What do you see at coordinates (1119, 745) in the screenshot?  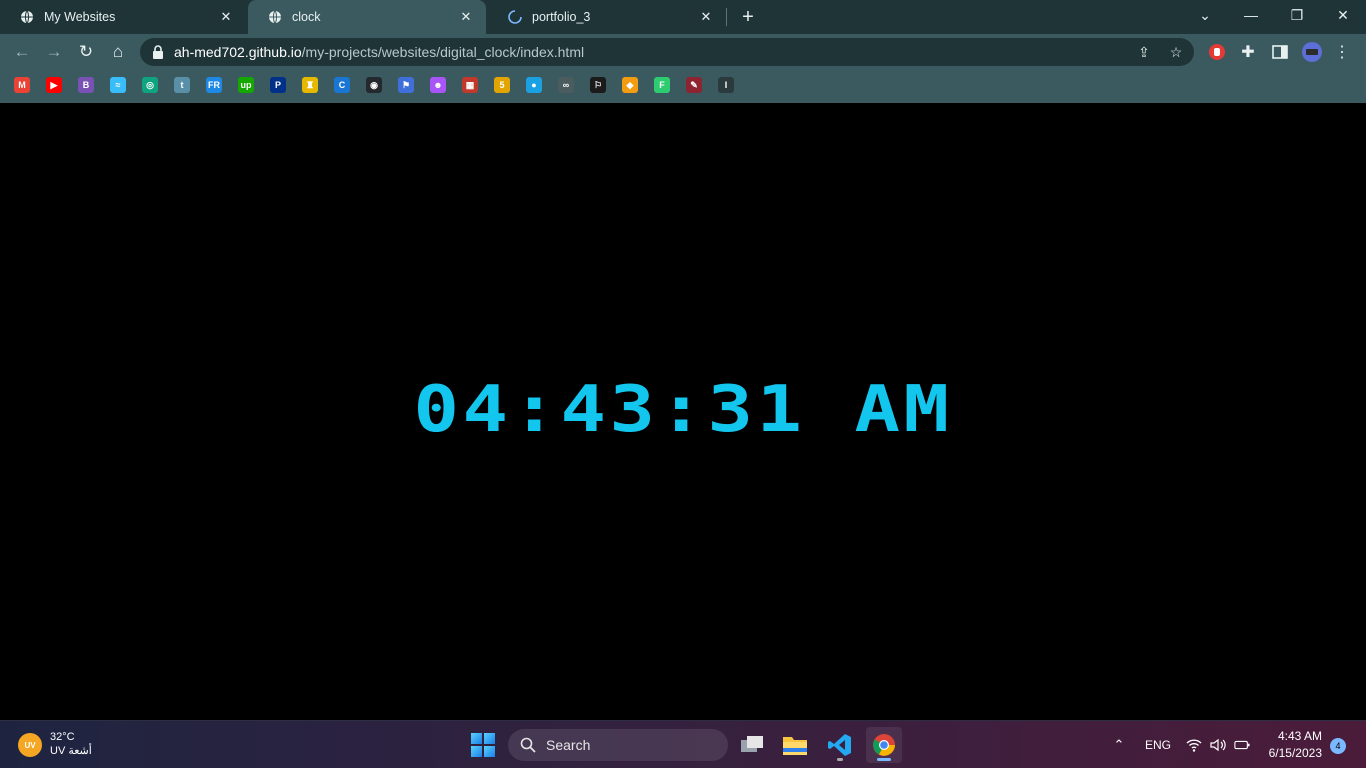 I see `chevron-up-icon: ⌃` at bounding box center [1119, 745].